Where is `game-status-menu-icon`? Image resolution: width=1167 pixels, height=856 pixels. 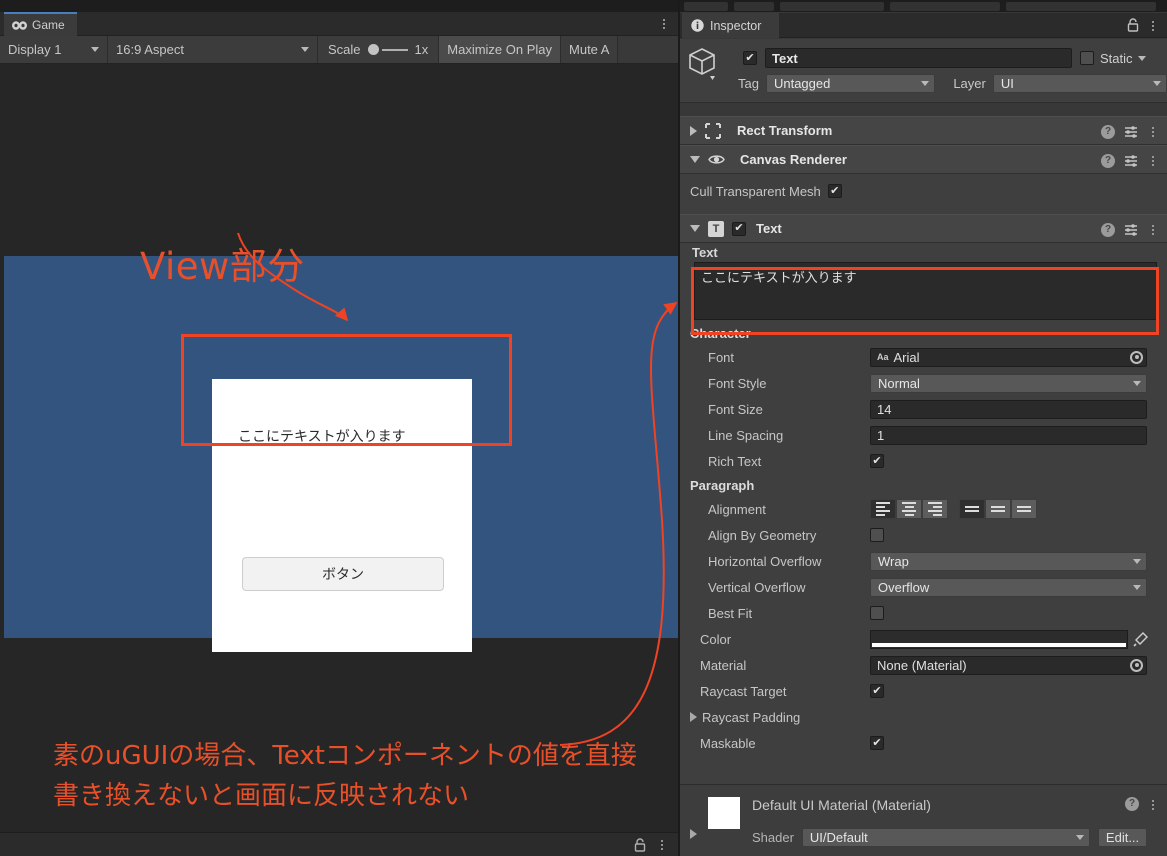
game-status-menu-icon is located at coordinates (662, 845).